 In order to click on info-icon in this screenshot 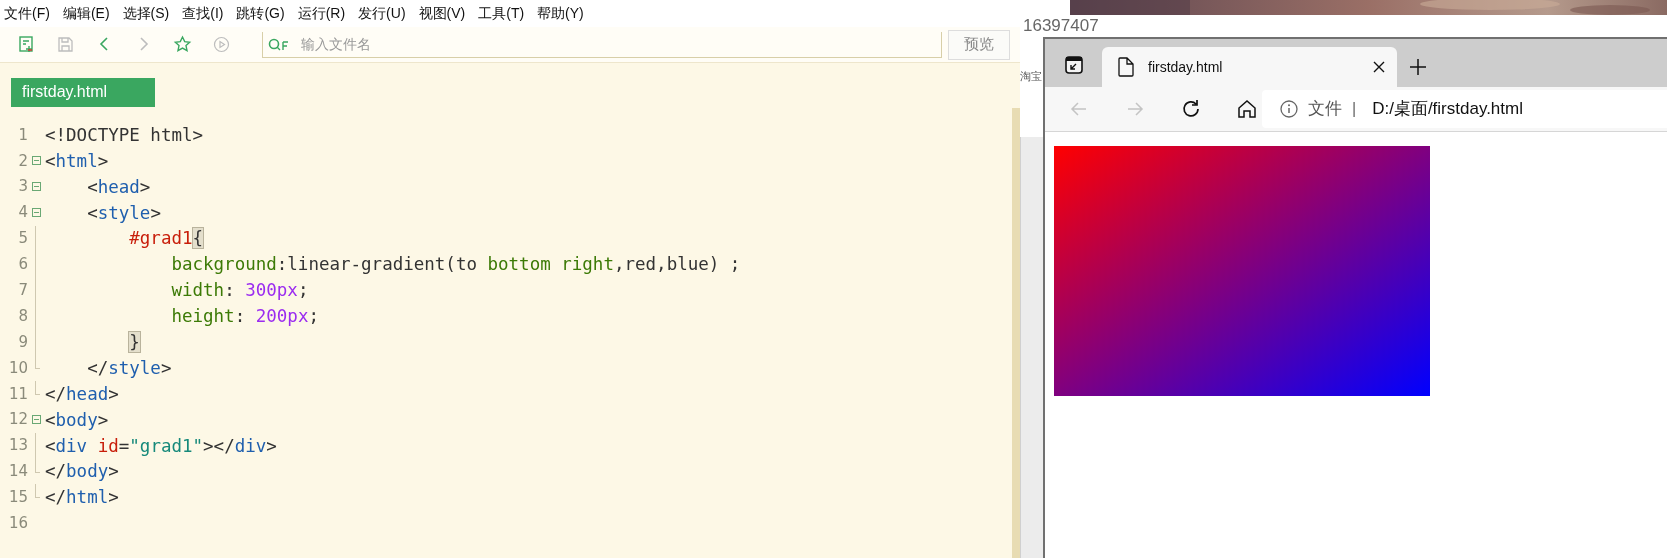, I will do `click(1289, 109)`.